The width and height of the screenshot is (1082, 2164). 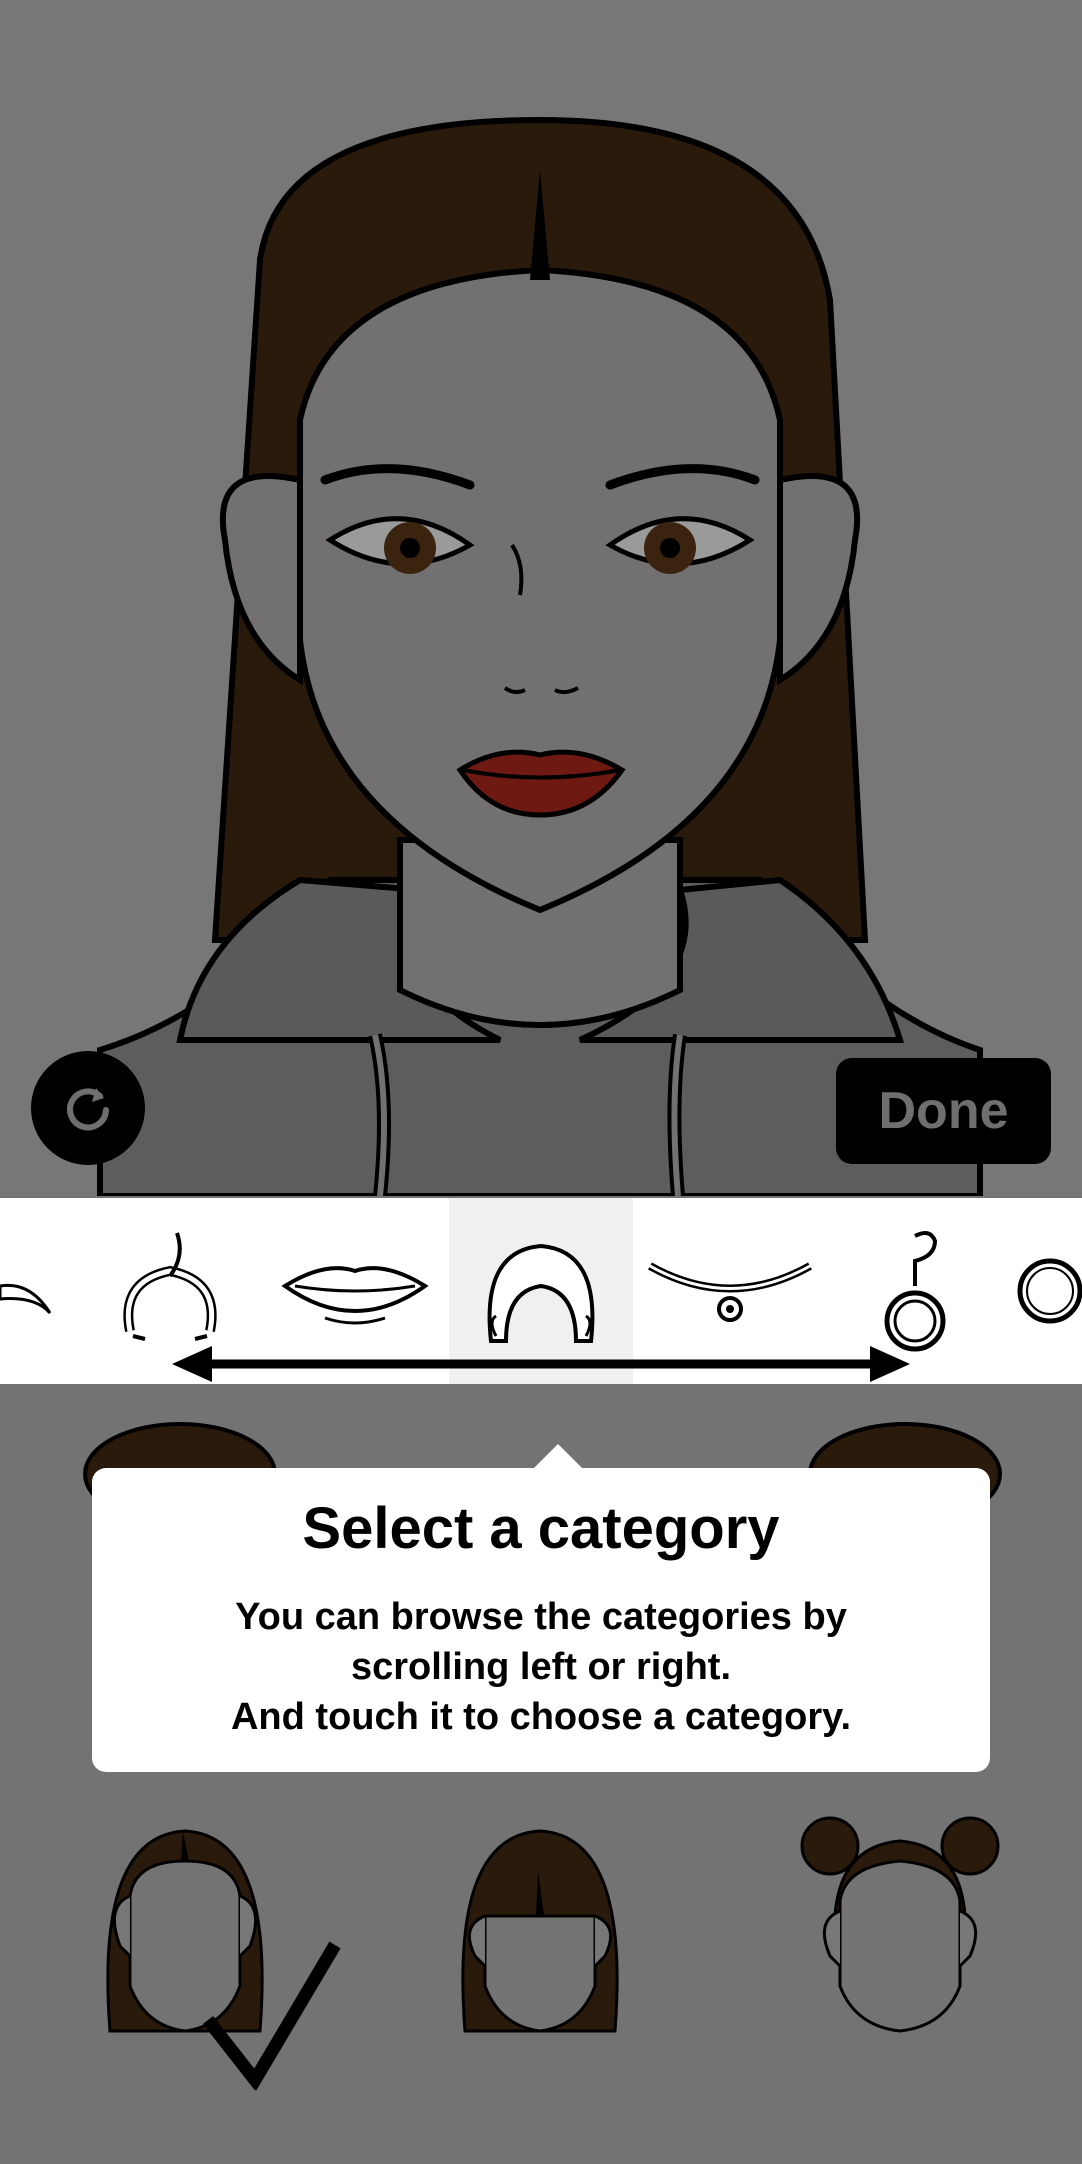 What do you see at coordinates (943, 1111) in the screenshot?
I see `done-button: Done` at bounding box center [943, 1111].